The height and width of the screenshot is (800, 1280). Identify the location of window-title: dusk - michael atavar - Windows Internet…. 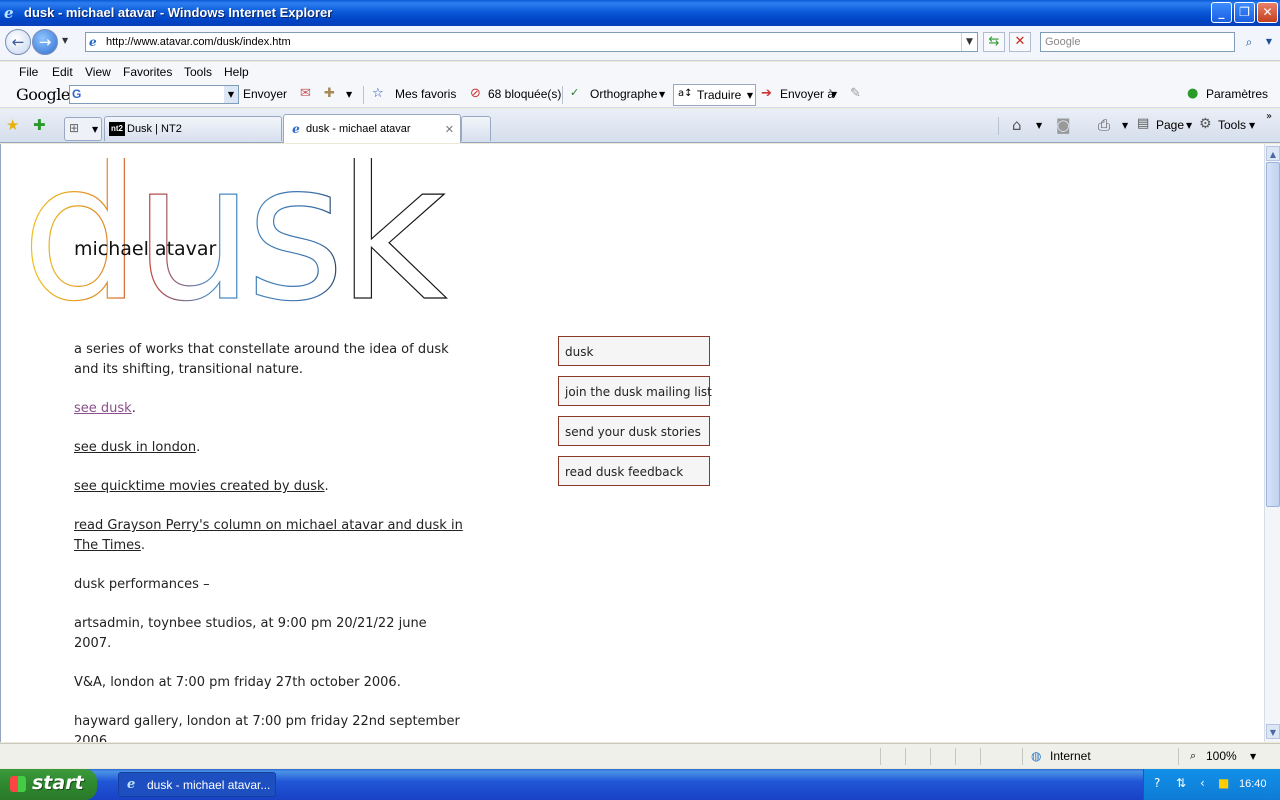
(178, 12).